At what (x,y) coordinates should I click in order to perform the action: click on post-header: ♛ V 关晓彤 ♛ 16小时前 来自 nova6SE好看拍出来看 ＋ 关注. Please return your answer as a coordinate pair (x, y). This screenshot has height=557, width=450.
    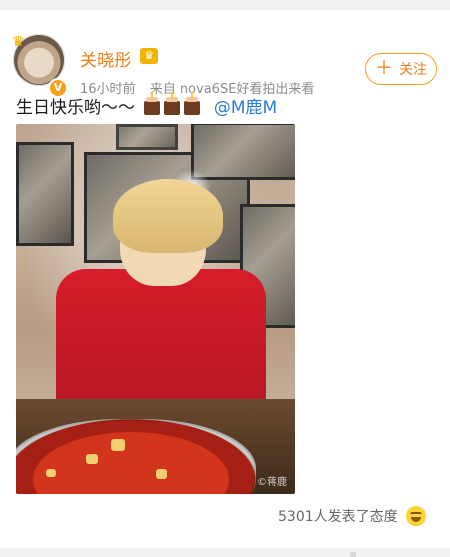
    Looking at the image, I should click on (225, 59).